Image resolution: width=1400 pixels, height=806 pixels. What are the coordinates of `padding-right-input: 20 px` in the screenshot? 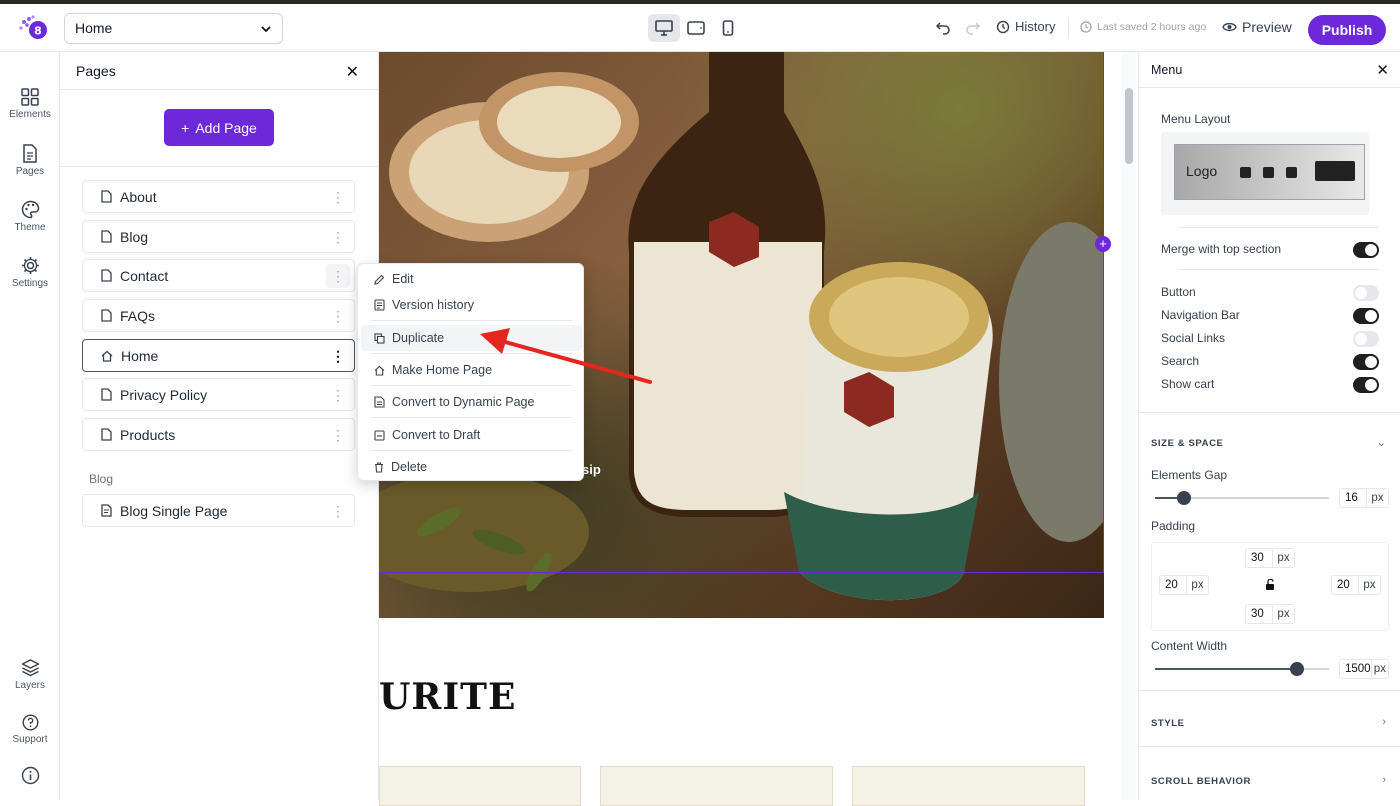 It's located at (1356, 585).